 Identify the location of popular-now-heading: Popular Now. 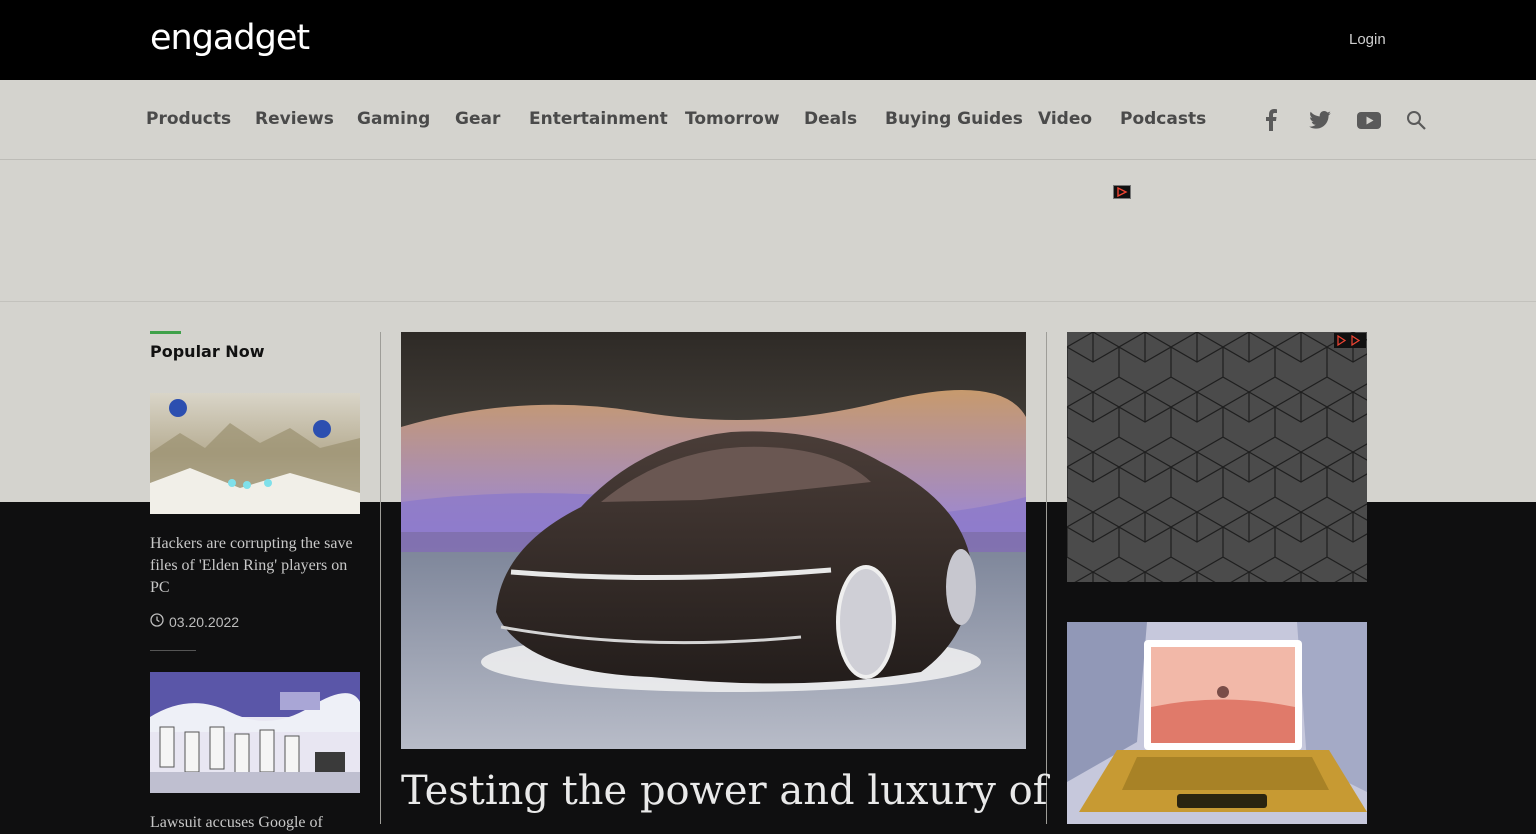
(207, 351).